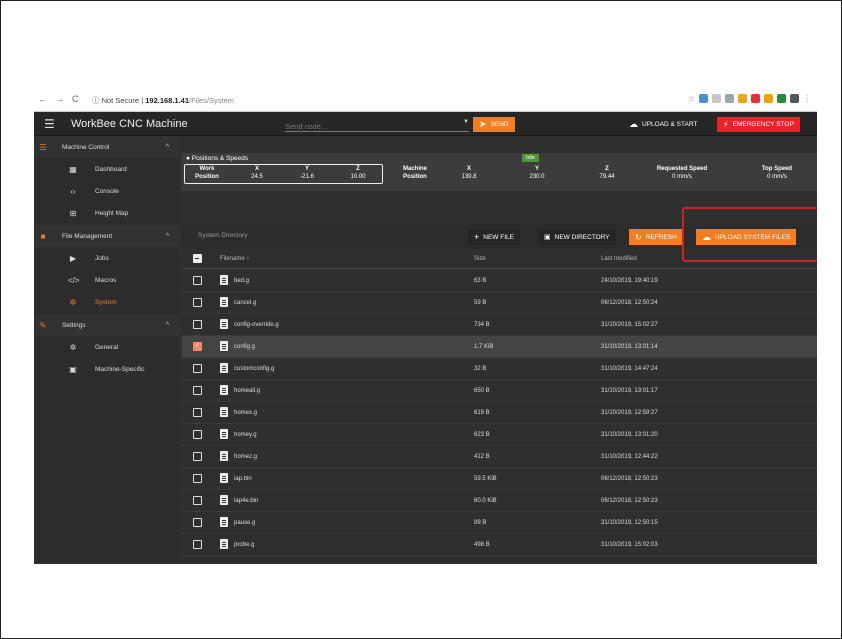 The image size is (842, 639). What do you see at coordinates (494, 124) in the screenshot?
I see `send-button: ➤ SEND` at bounding box center [494, 124].